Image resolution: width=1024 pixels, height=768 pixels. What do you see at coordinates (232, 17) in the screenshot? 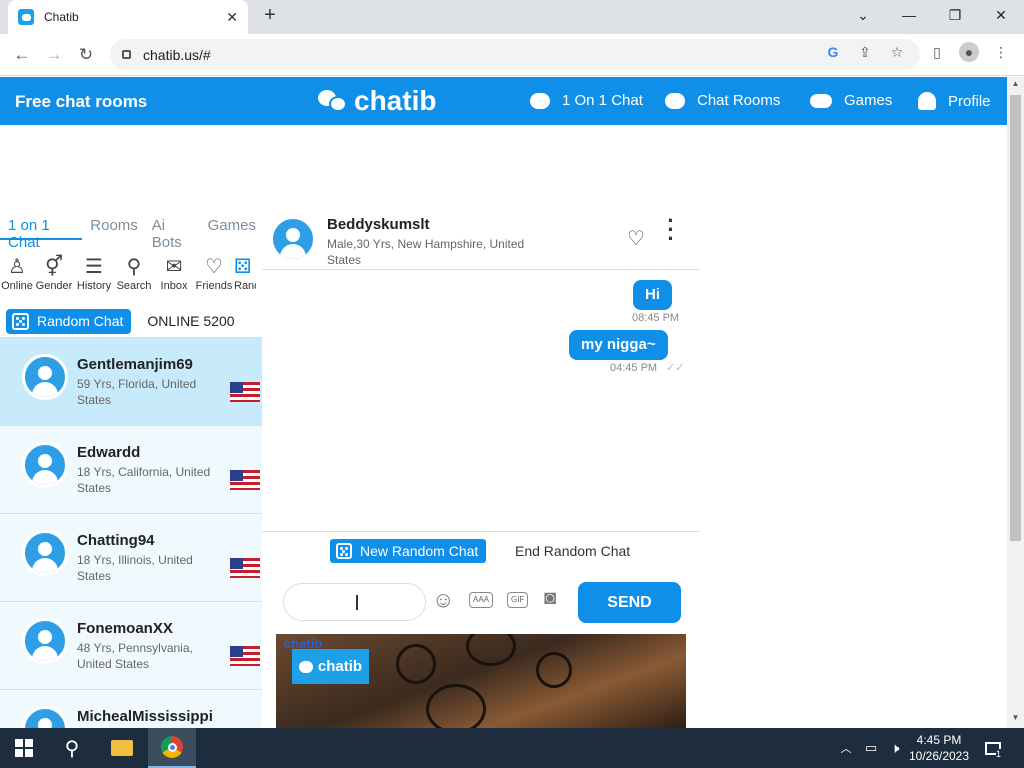
I see `close-tab-icon: ✕` at bounding box center [232, 17].